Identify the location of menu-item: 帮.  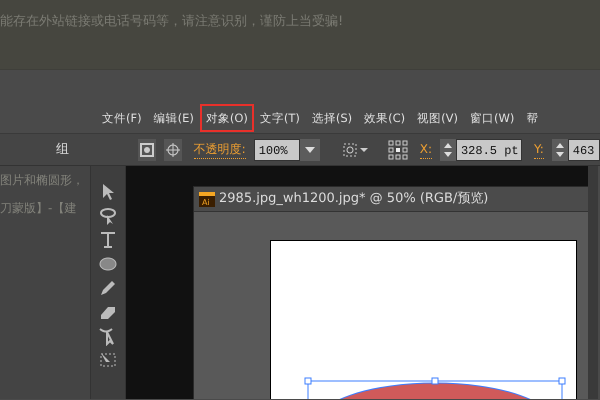
(532, 118).